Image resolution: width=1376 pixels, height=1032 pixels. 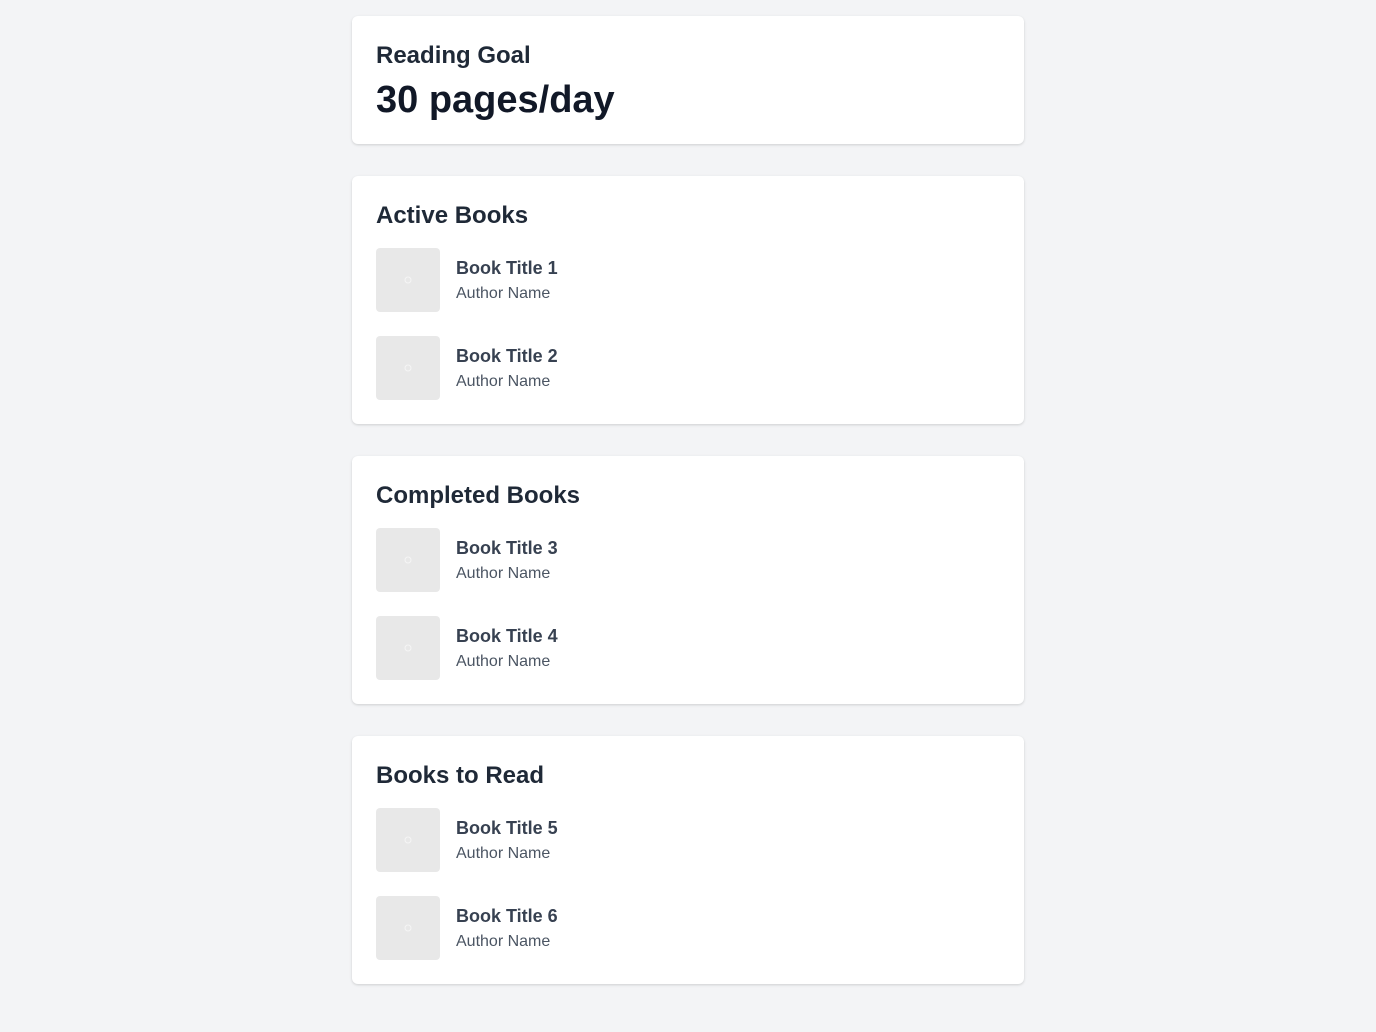 I want to click on book-title: Book Title 1, so click(x=507, y=267).